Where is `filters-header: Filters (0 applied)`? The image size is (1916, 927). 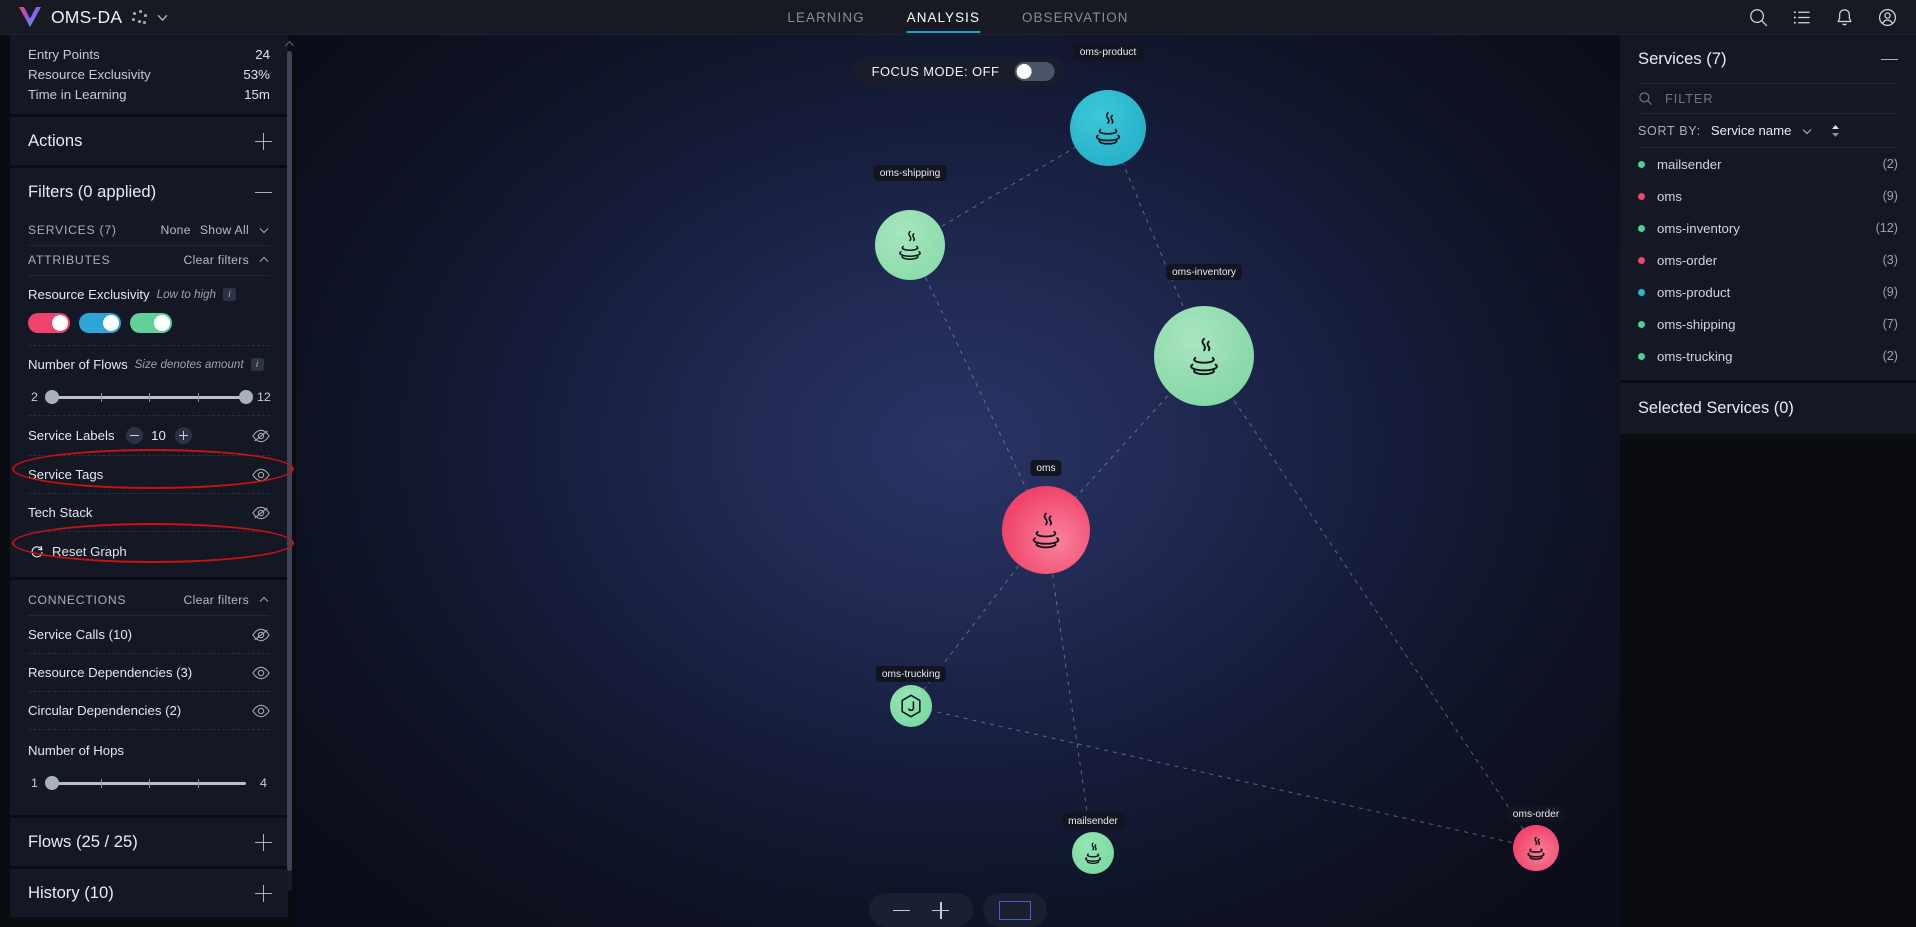
filters-header: Filters (0 applied) is located at coordinates (149, 192).